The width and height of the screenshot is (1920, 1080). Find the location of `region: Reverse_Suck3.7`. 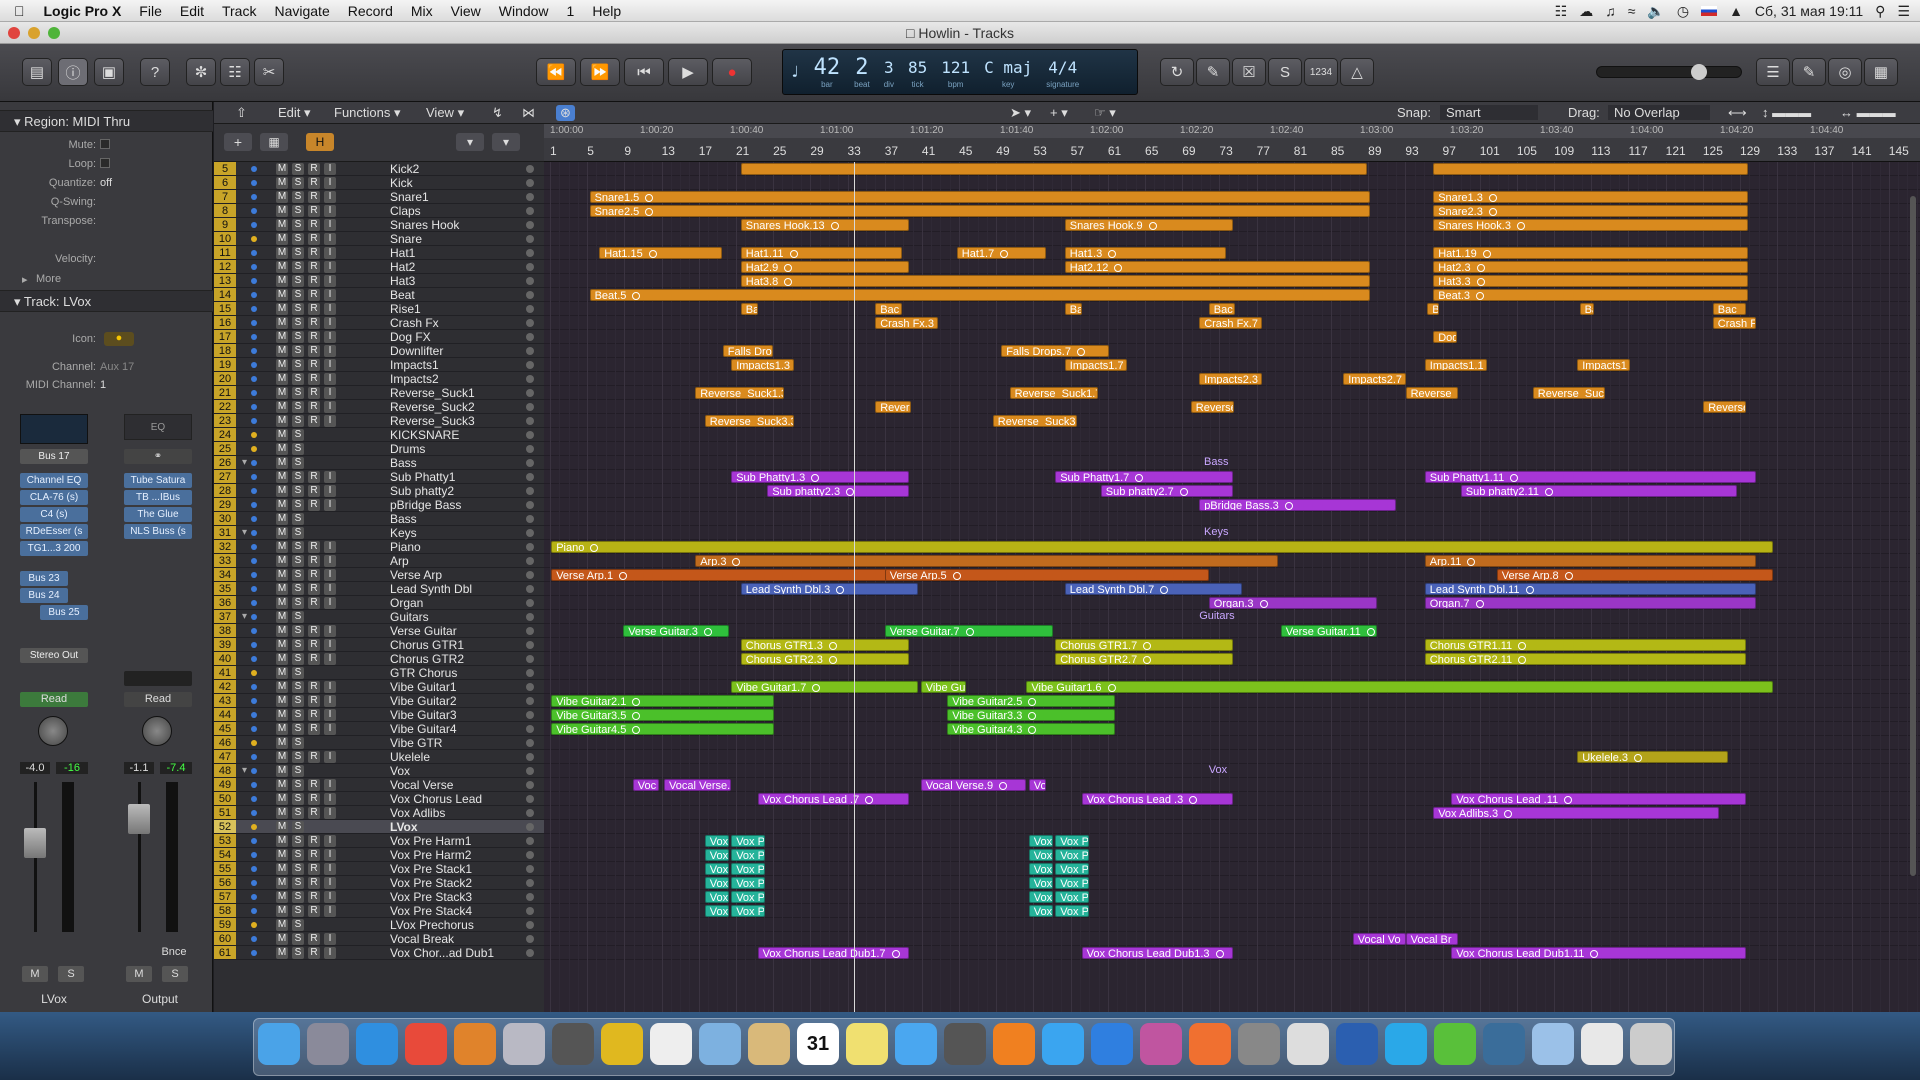

region: Reverse_Suck3.7 is located at coordinates (1034, 421).